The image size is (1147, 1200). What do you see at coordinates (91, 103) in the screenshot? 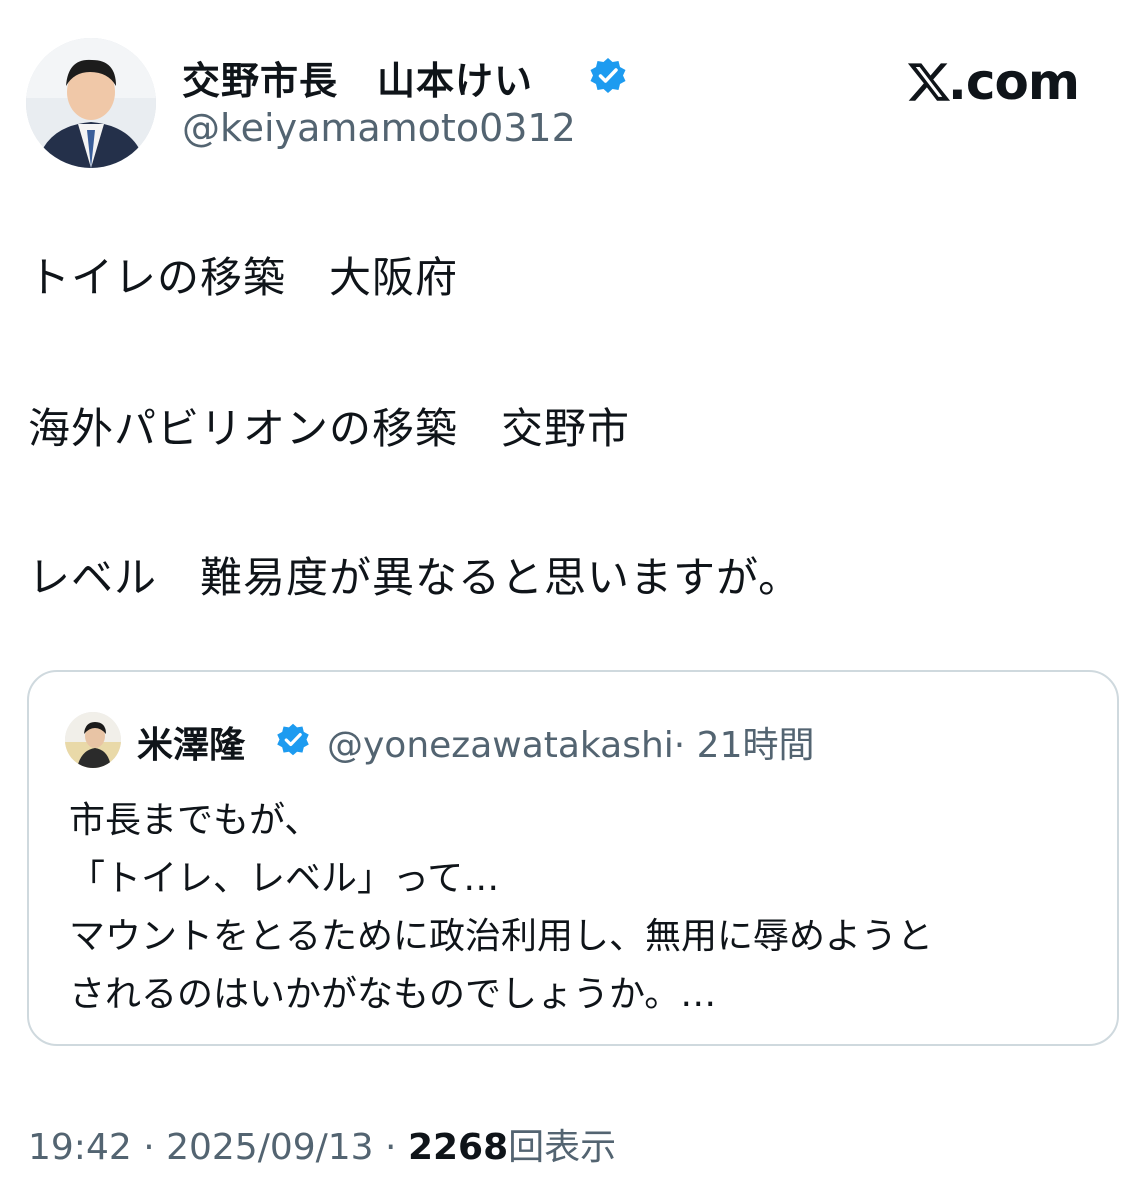
I see `author-avatar` at bounding box center [91, 103].